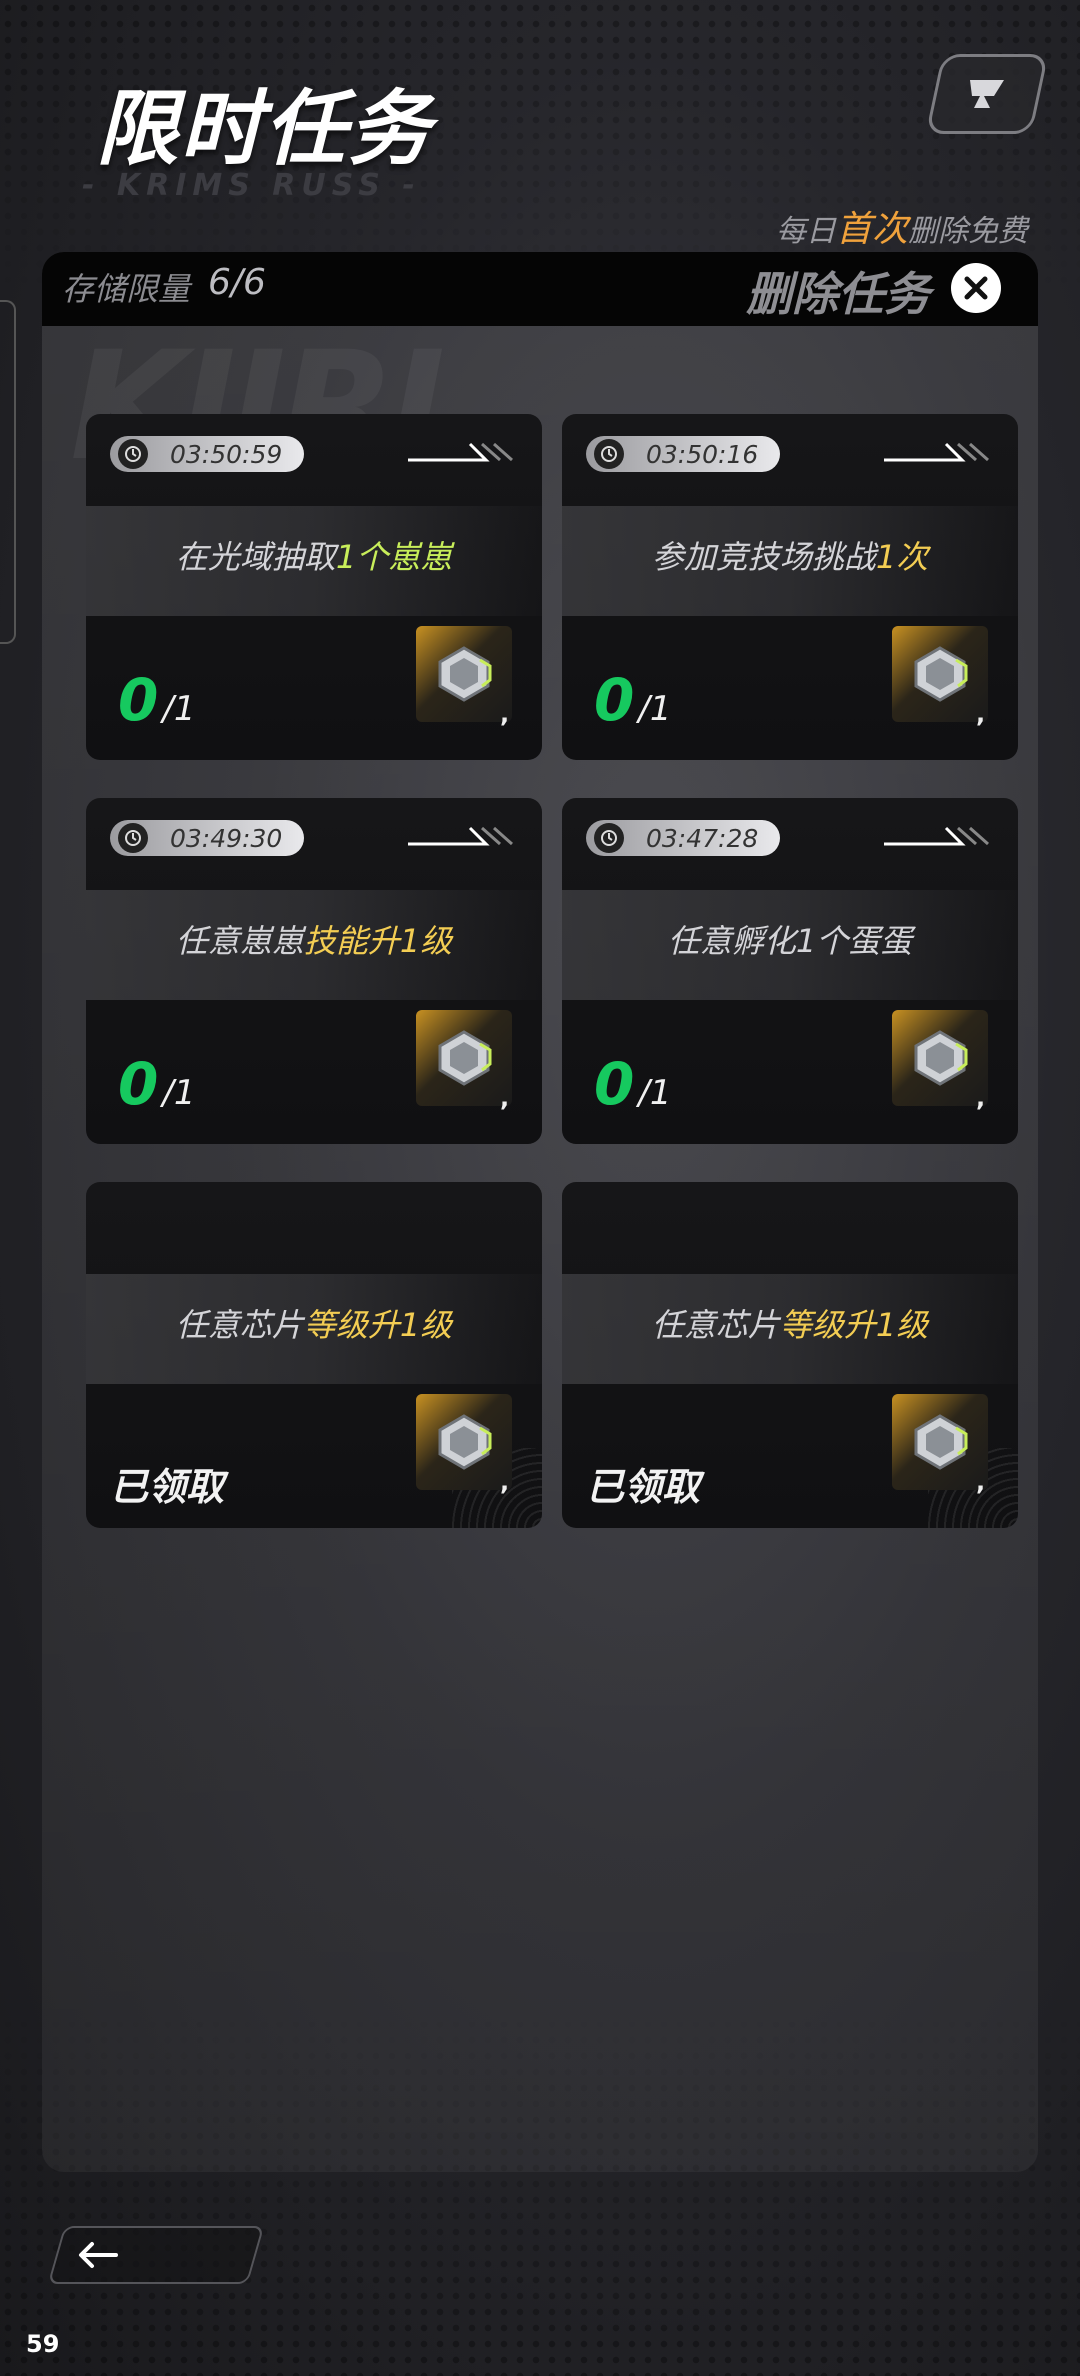  Describe the element at coordinates (790, 587) in the screenshot. I see `task-card: 03:50:16 参加竞技场挑战1次 0/1,` at that location.